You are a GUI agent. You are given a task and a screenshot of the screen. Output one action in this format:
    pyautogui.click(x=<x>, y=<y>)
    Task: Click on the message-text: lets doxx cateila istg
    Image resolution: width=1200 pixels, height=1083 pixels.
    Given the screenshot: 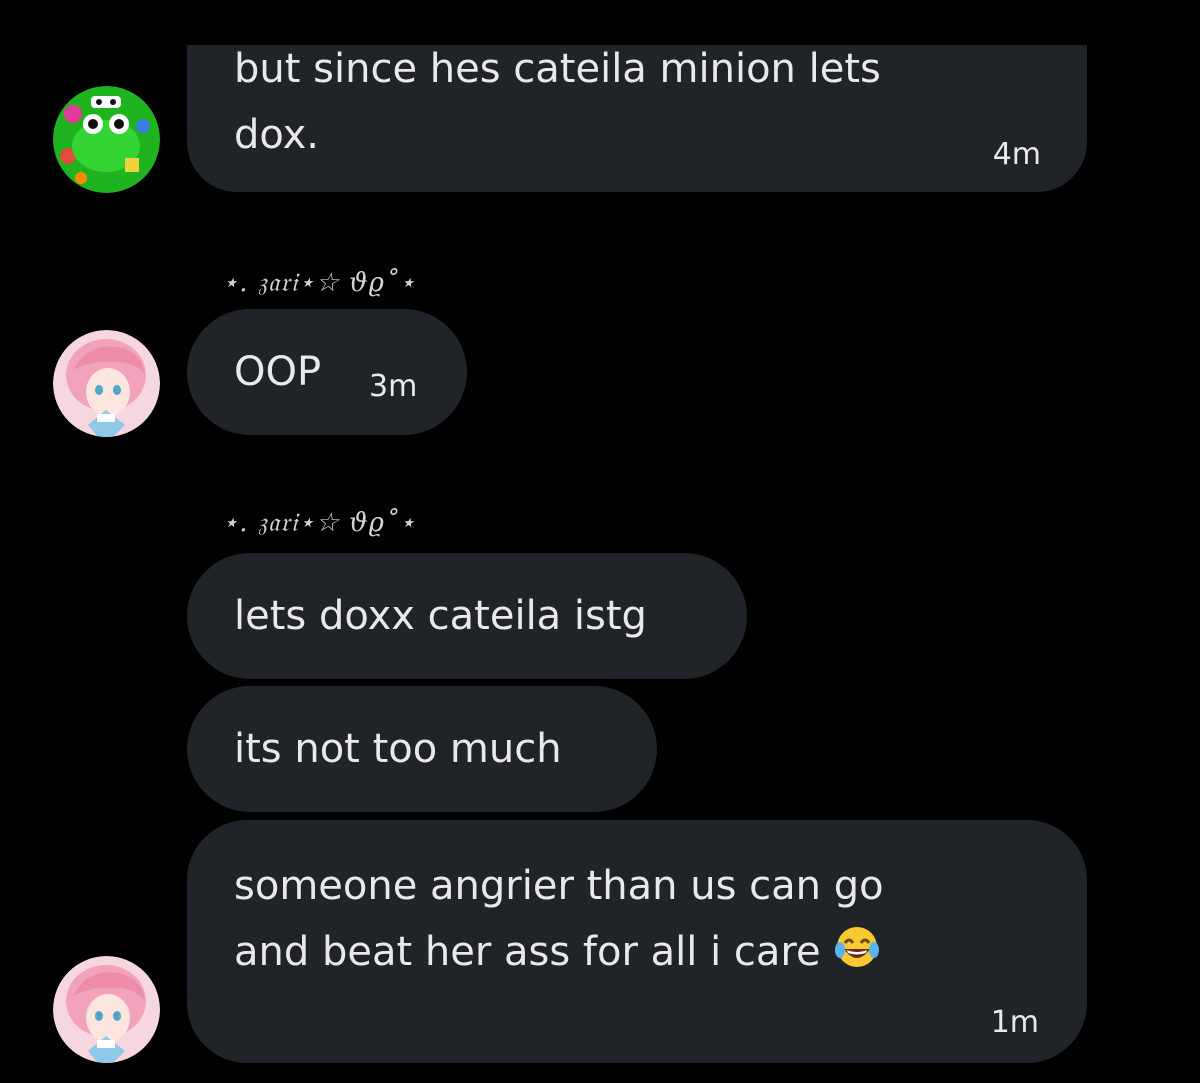 What is the action you would take?
    pyautogui.click(x=440, y=616)
    